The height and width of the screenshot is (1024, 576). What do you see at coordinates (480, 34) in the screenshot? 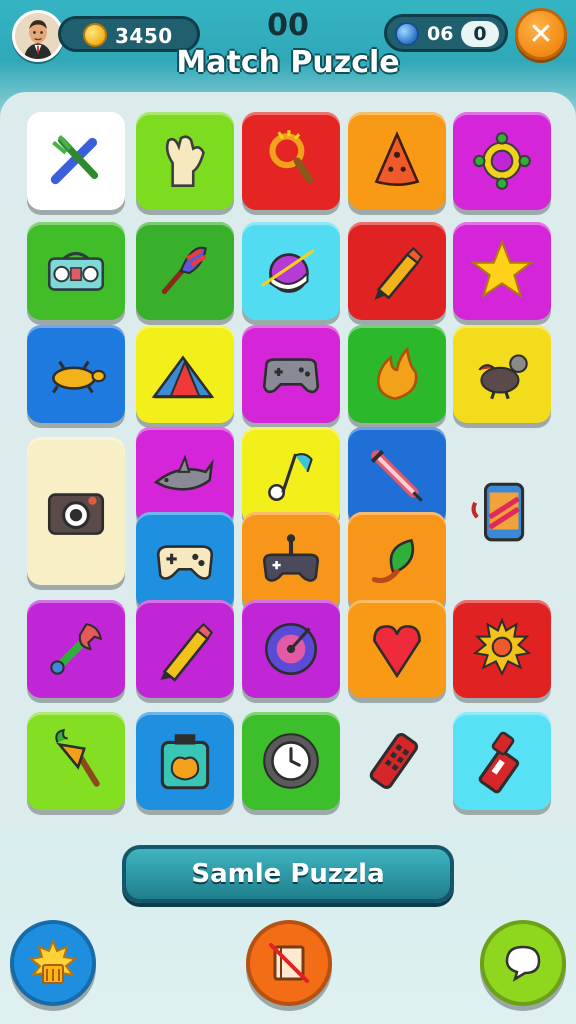
I see `gem-count-badge: 0` at bounding box center [480, 34].